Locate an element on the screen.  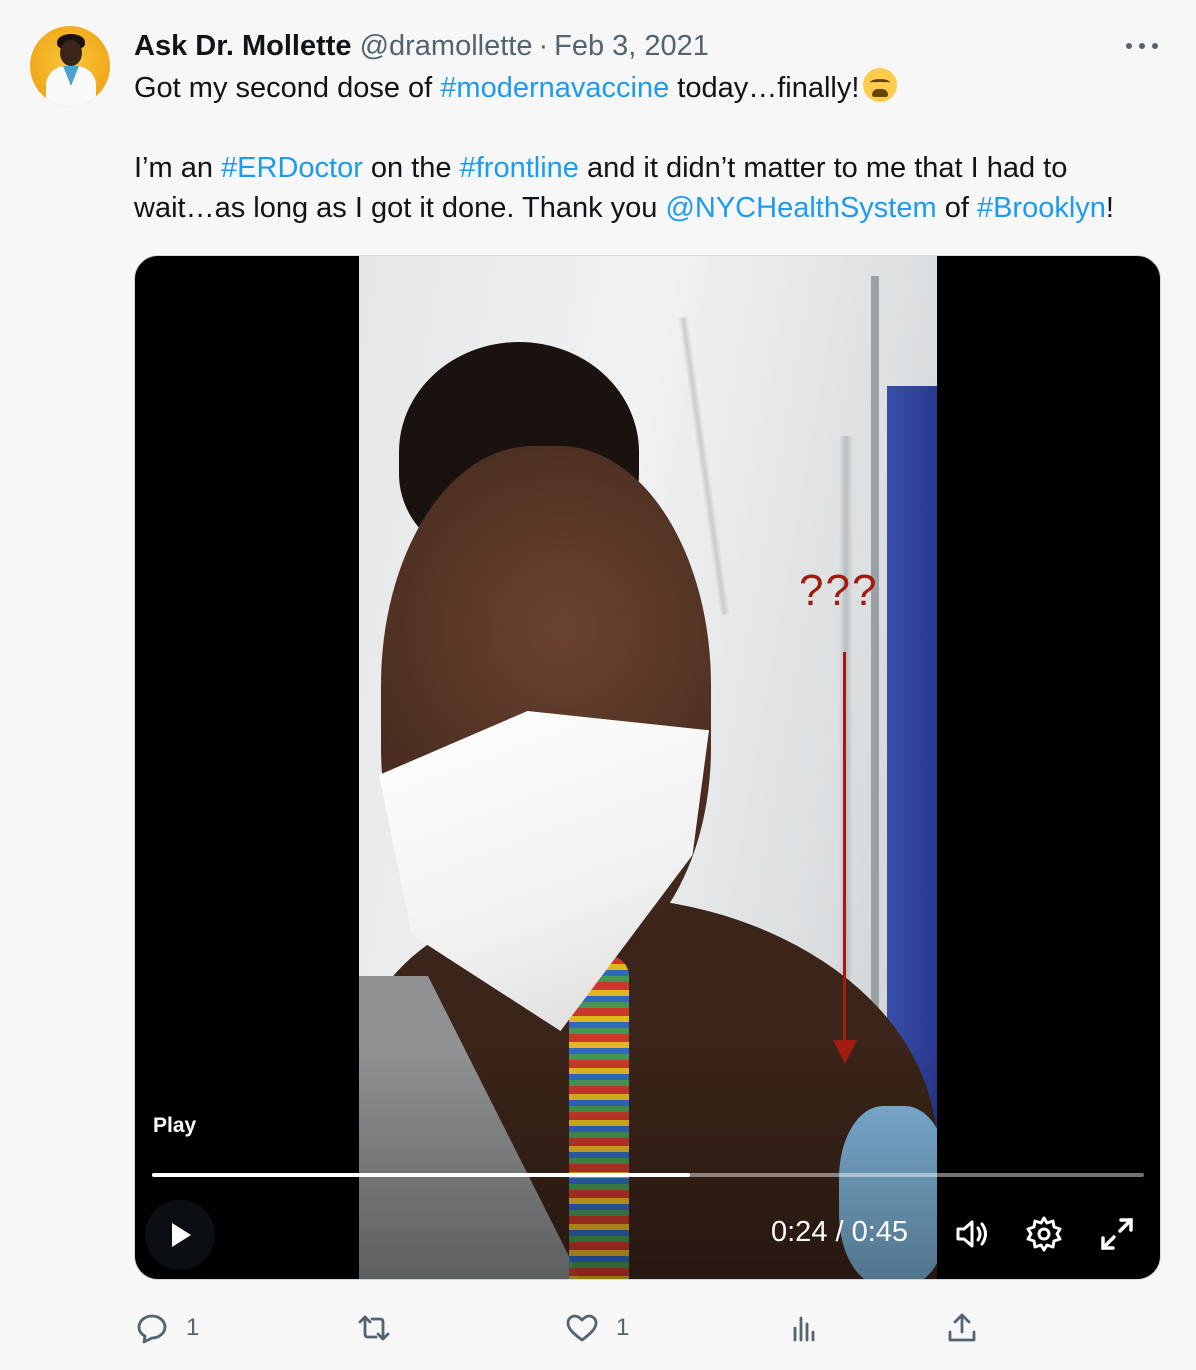
volume-icon is located at coordinates (971, 1234).